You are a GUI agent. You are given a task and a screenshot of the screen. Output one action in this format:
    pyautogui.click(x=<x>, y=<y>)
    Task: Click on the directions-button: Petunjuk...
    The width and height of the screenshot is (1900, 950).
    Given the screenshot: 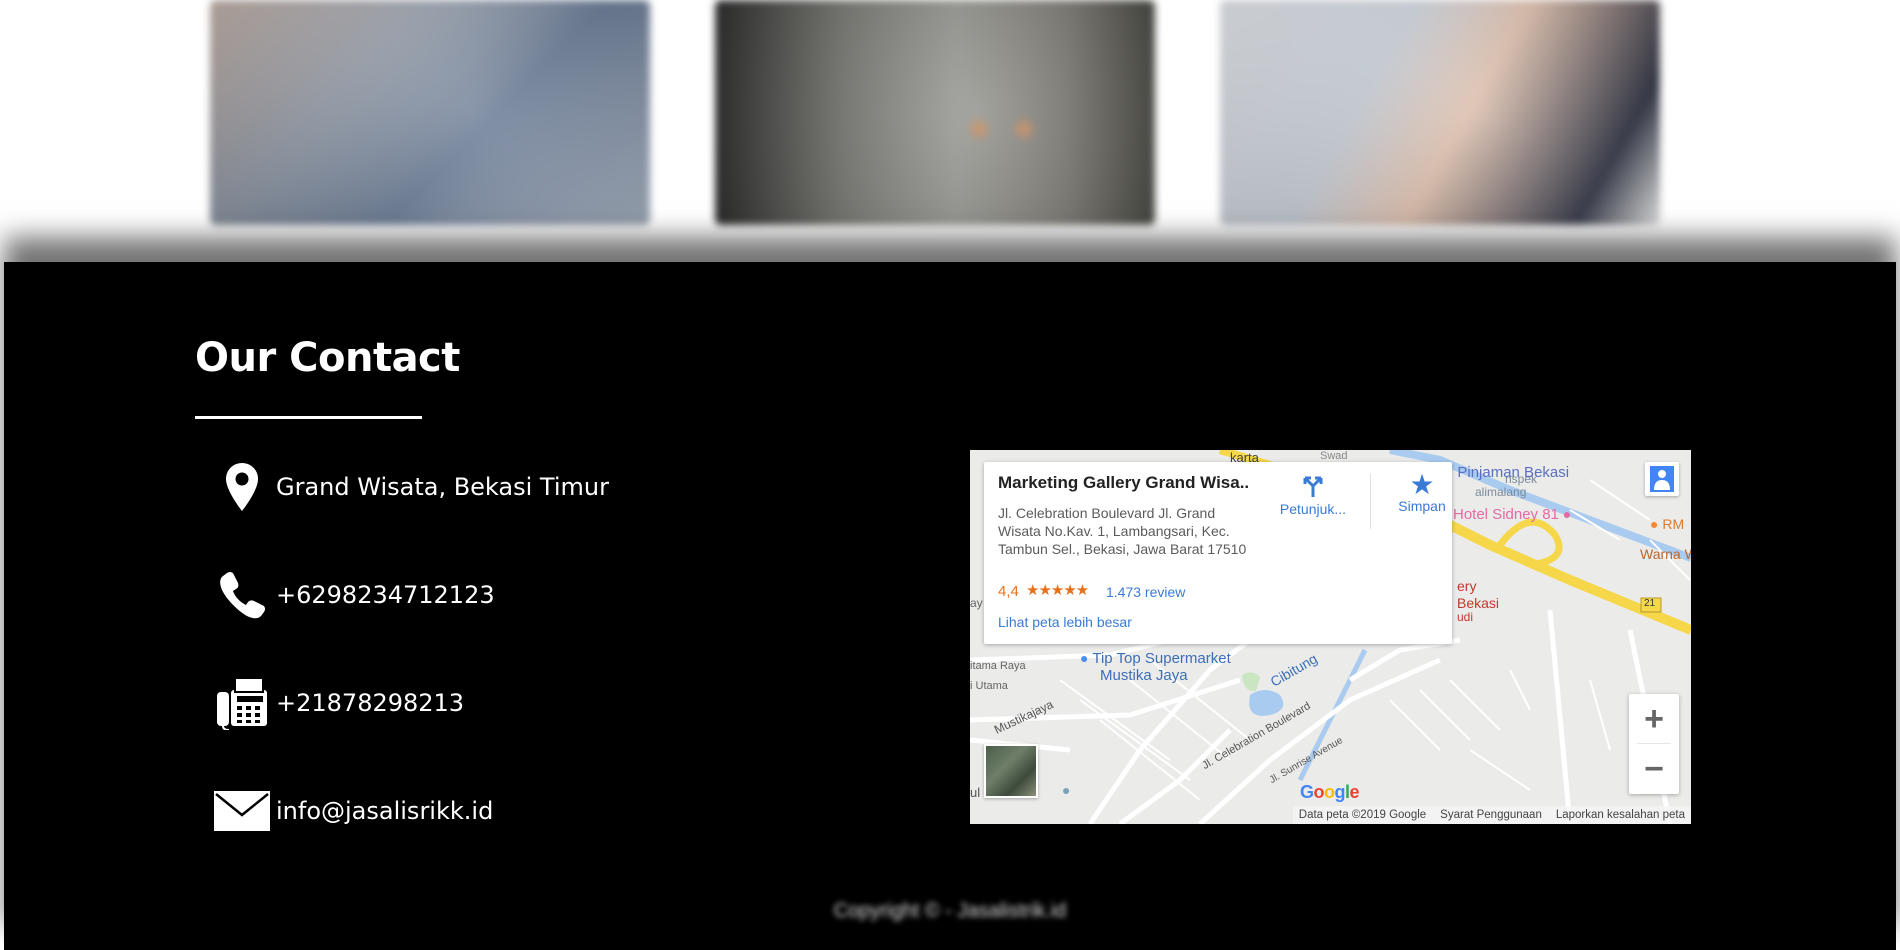 What is the action you would take?
    pyautogui.click(x=1313, y=494)
    